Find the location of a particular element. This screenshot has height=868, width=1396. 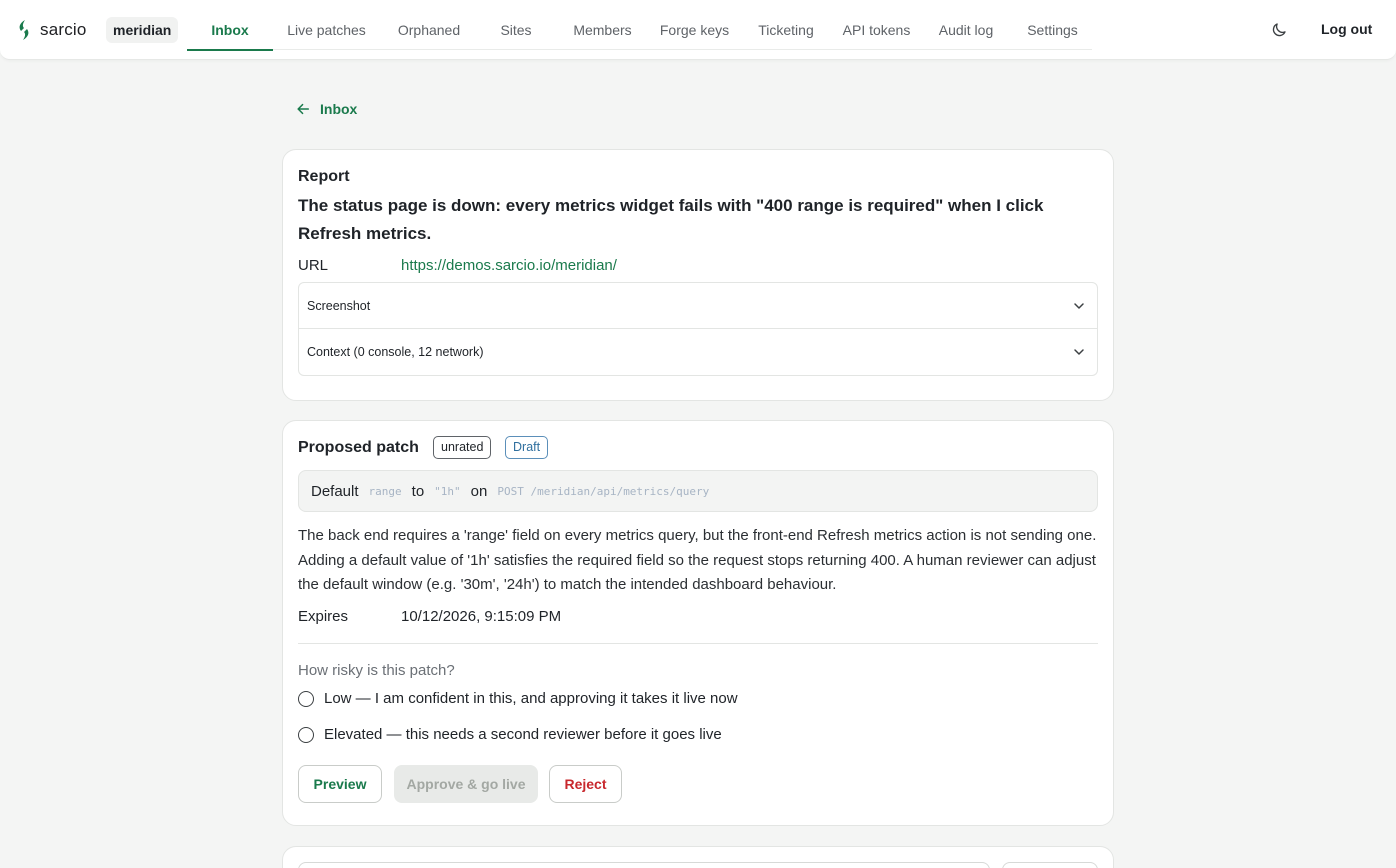

context-accordion: Context (0 console, 12 network) is located at coordinates (698, 352).